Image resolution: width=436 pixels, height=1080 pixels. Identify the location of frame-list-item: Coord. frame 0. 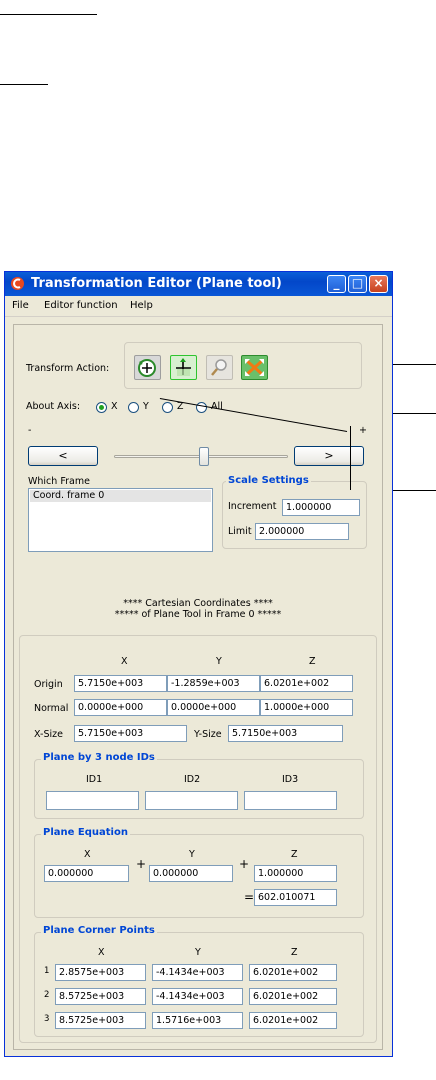
(120, 496).